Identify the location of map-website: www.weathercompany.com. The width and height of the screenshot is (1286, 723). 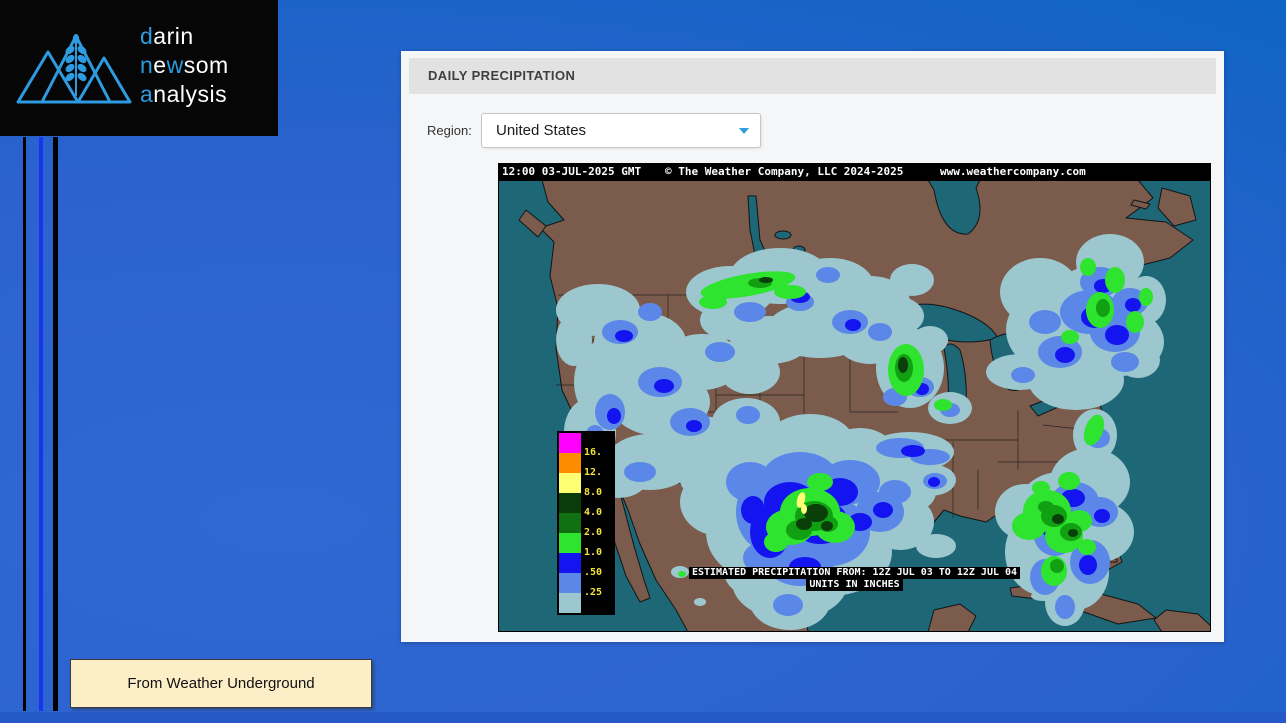
(1013, 171).